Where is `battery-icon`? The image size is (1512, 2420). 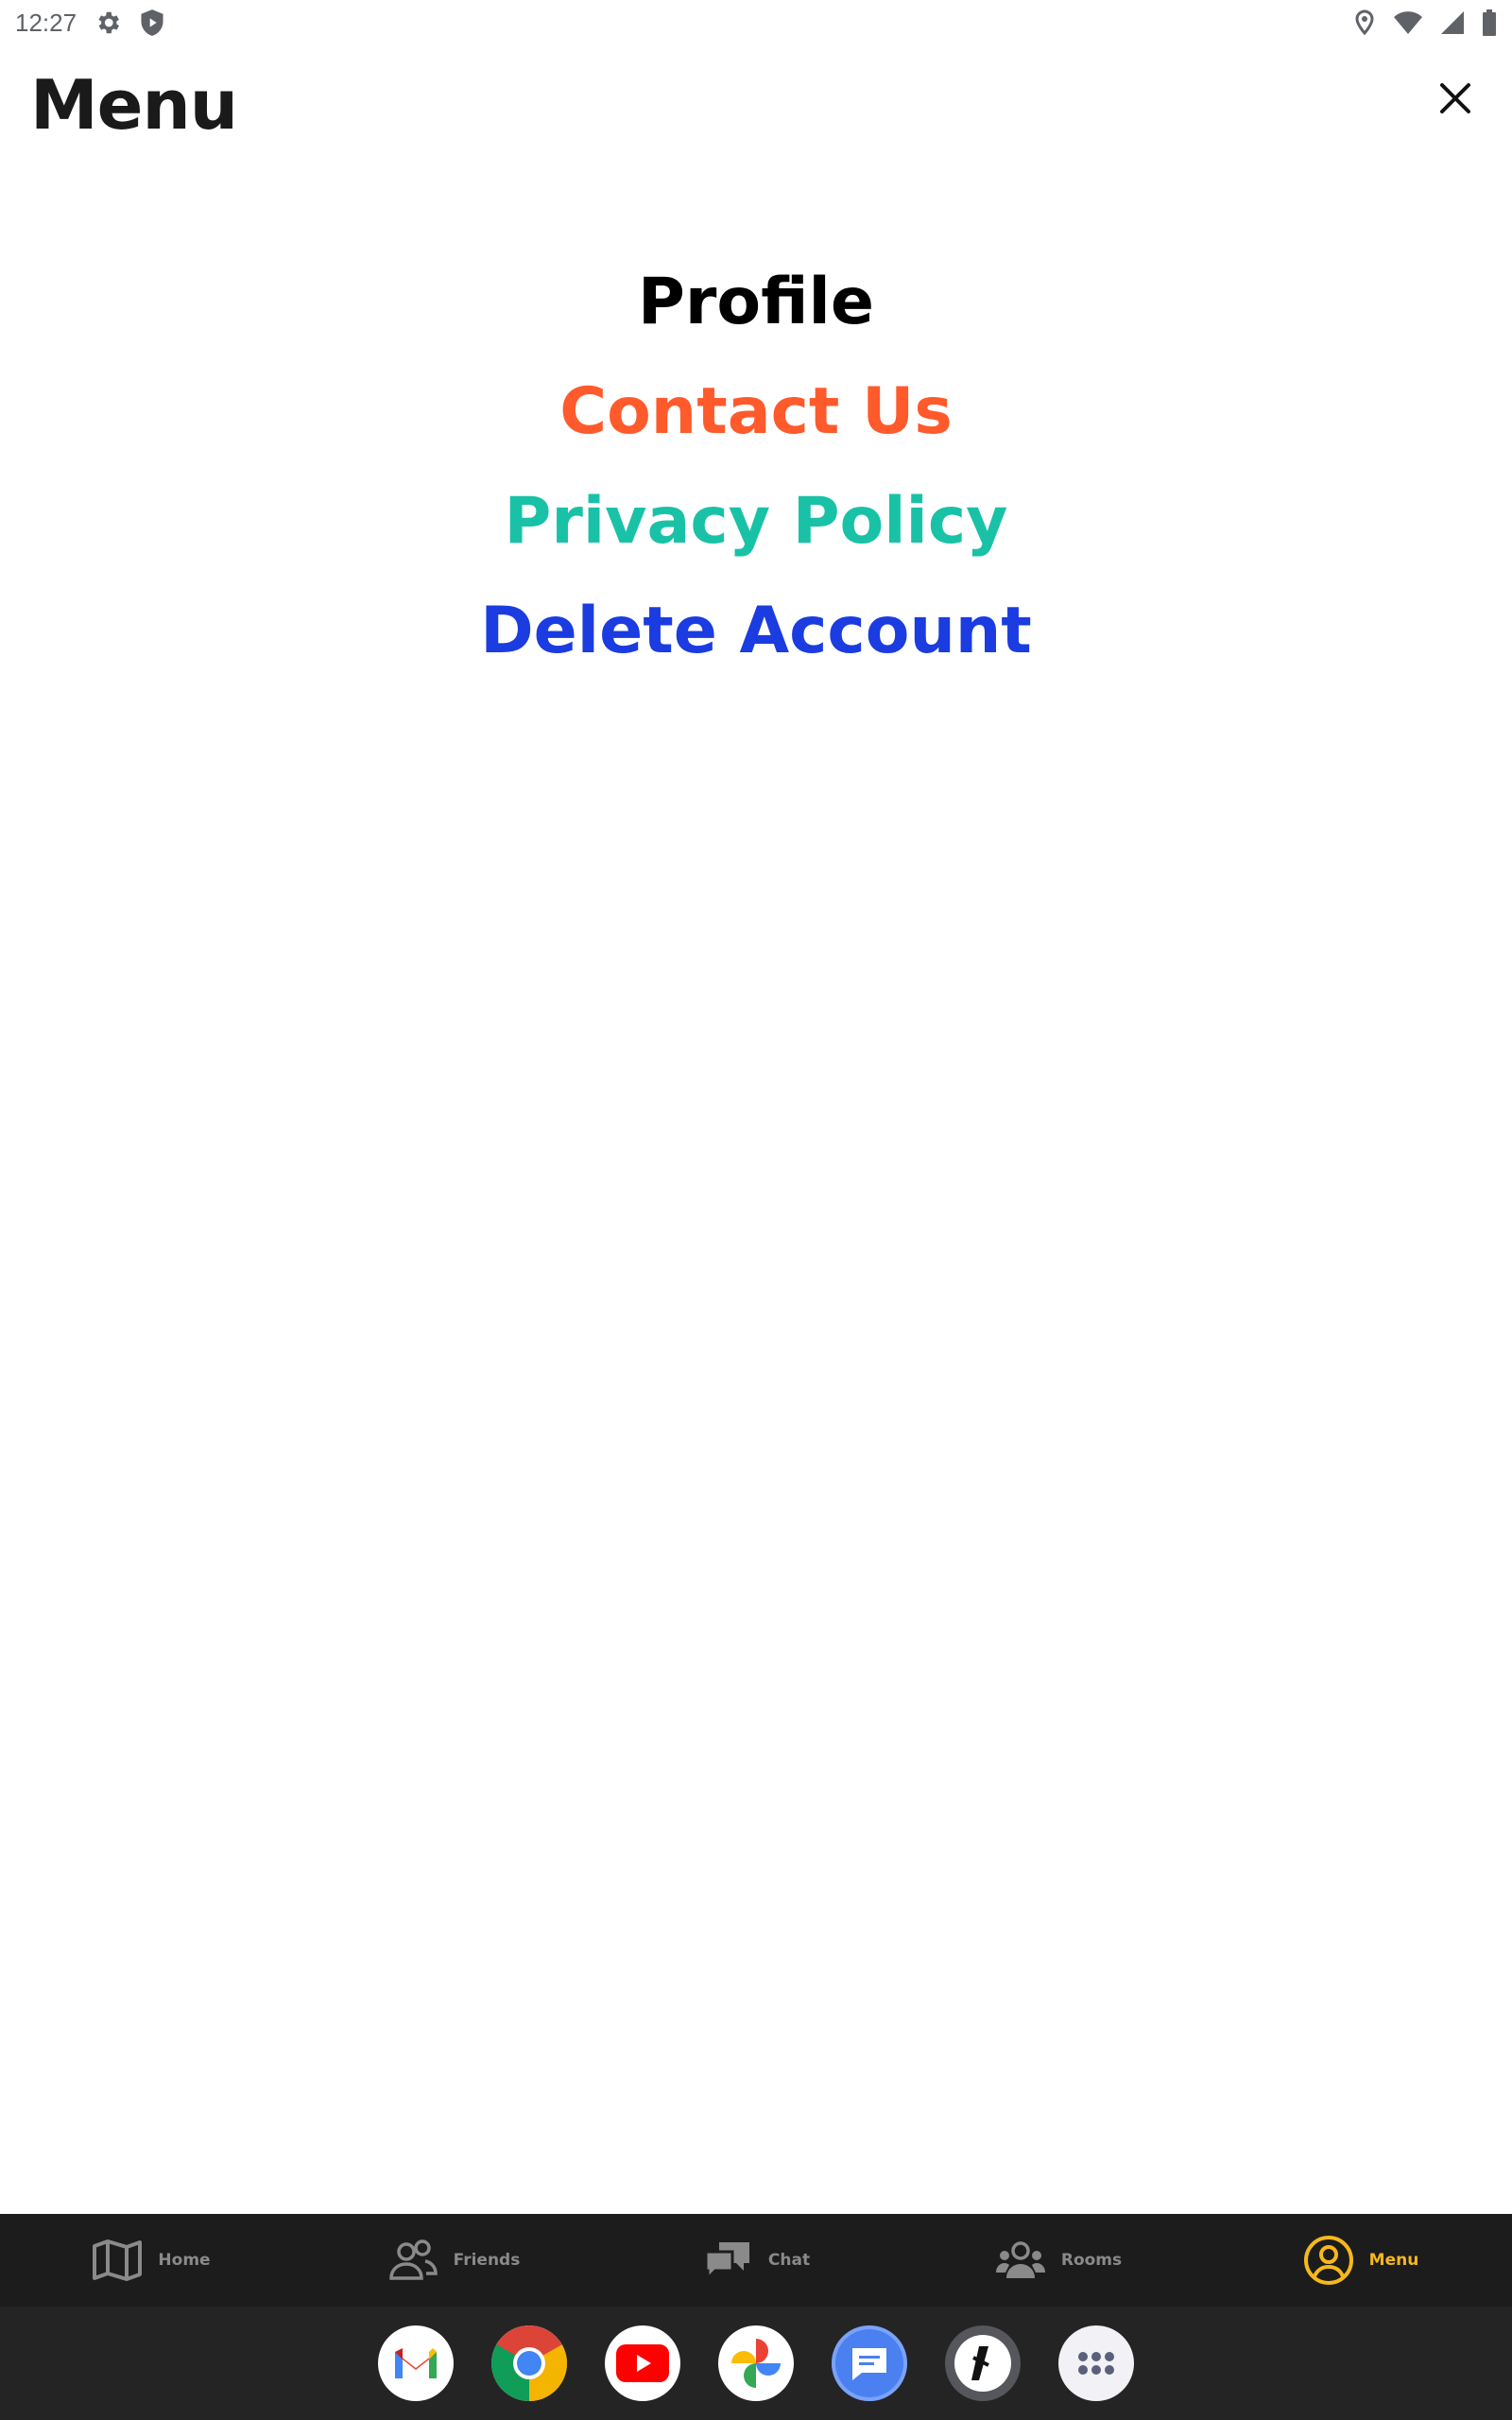
battery-icon is located at coordinates (1489, 22).